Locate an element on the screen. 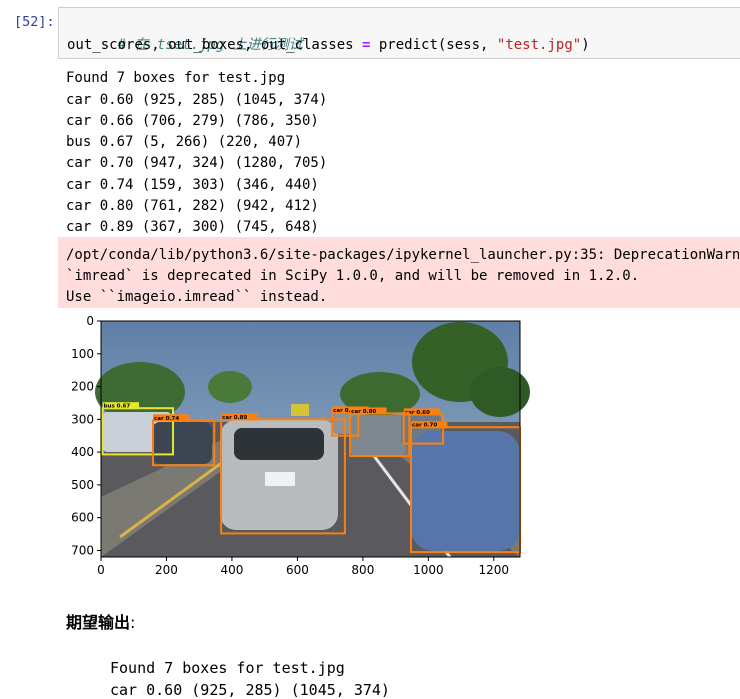 The image size is (740, 699). code-string: "test.jpg" is located at coordinates (539, 45).